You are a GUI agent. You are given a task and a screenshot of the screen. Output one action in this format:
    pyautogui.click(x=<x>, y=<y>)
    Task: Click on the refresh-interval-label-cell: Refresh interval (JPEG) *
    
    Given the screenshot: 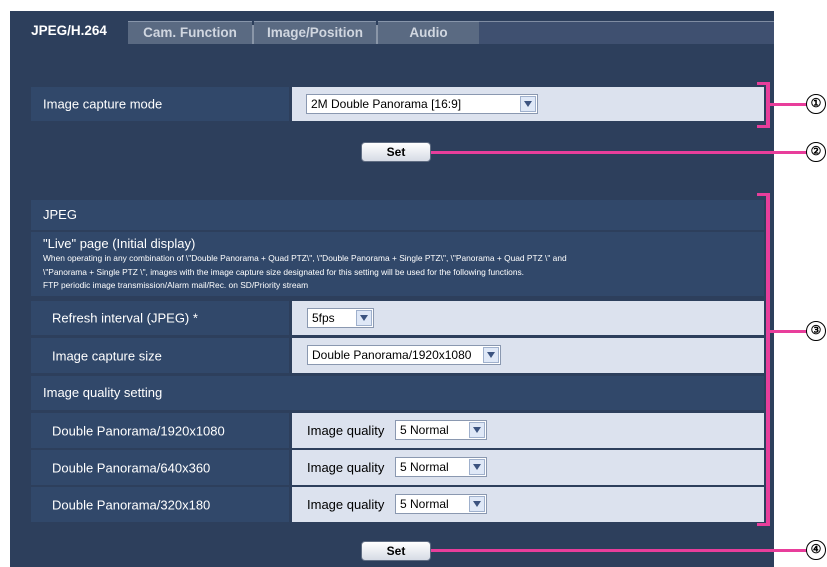 What is the action you would take?
    pyautogui.click(x=160, y=318)
    